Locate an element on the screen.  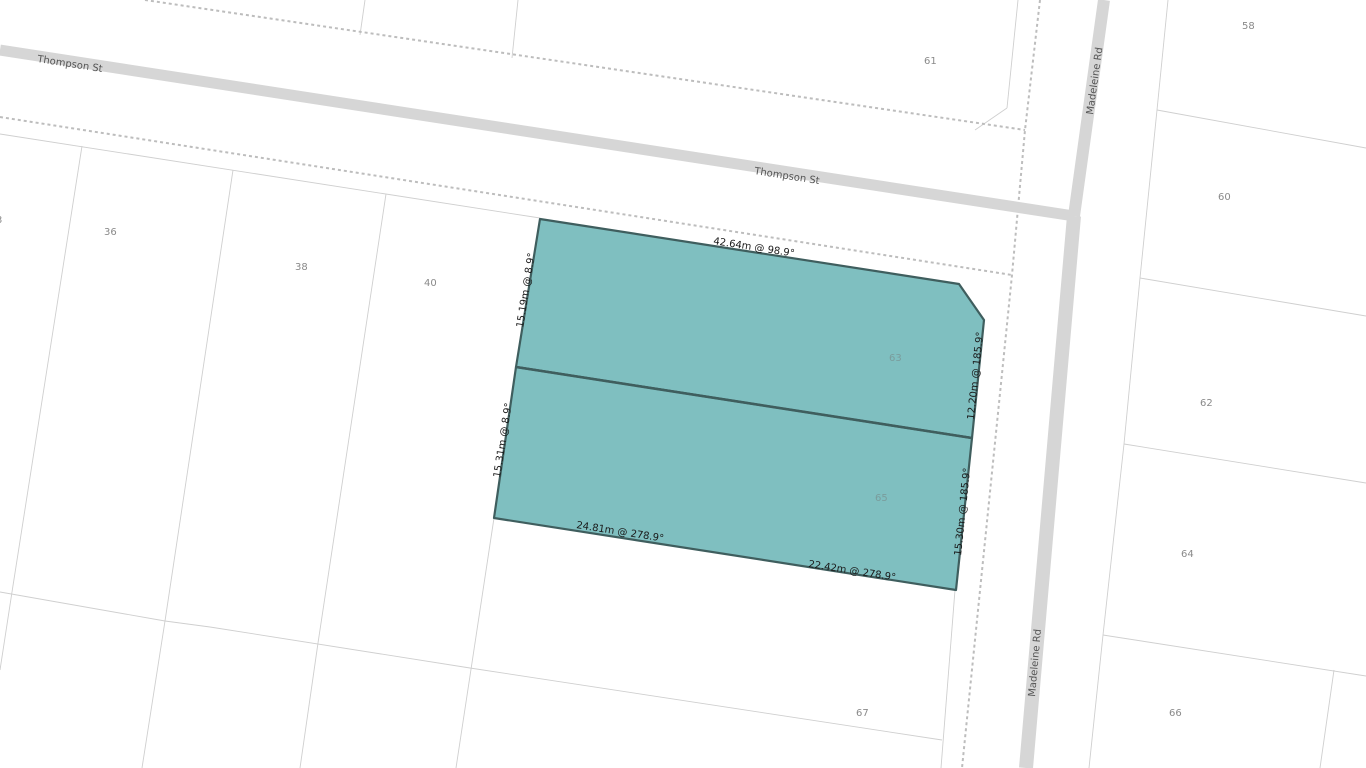
lot-number: 38 is located at coordinates (301, 267).